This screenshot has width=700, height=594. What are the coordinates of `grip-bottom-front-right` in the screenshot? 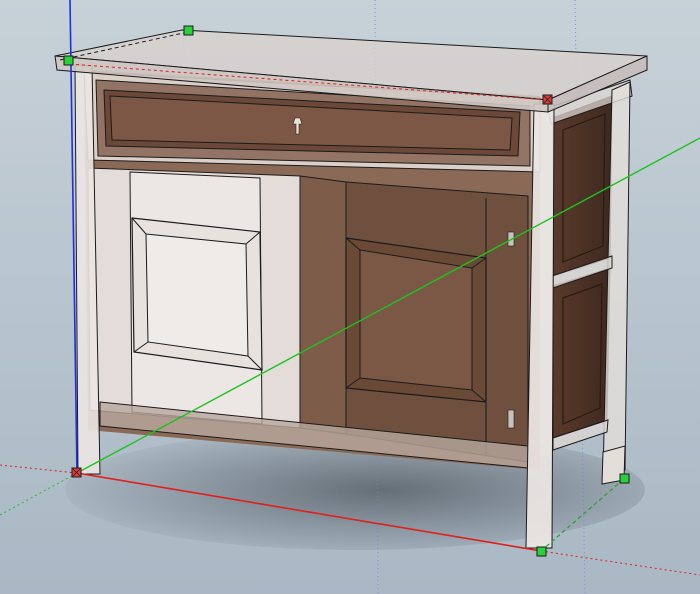 It's located at (541, 551).